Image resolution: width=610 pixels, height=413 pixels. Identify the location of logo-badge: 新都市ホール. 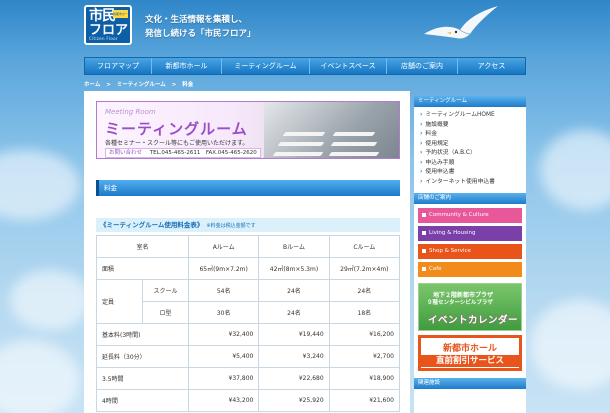
(121, 17).